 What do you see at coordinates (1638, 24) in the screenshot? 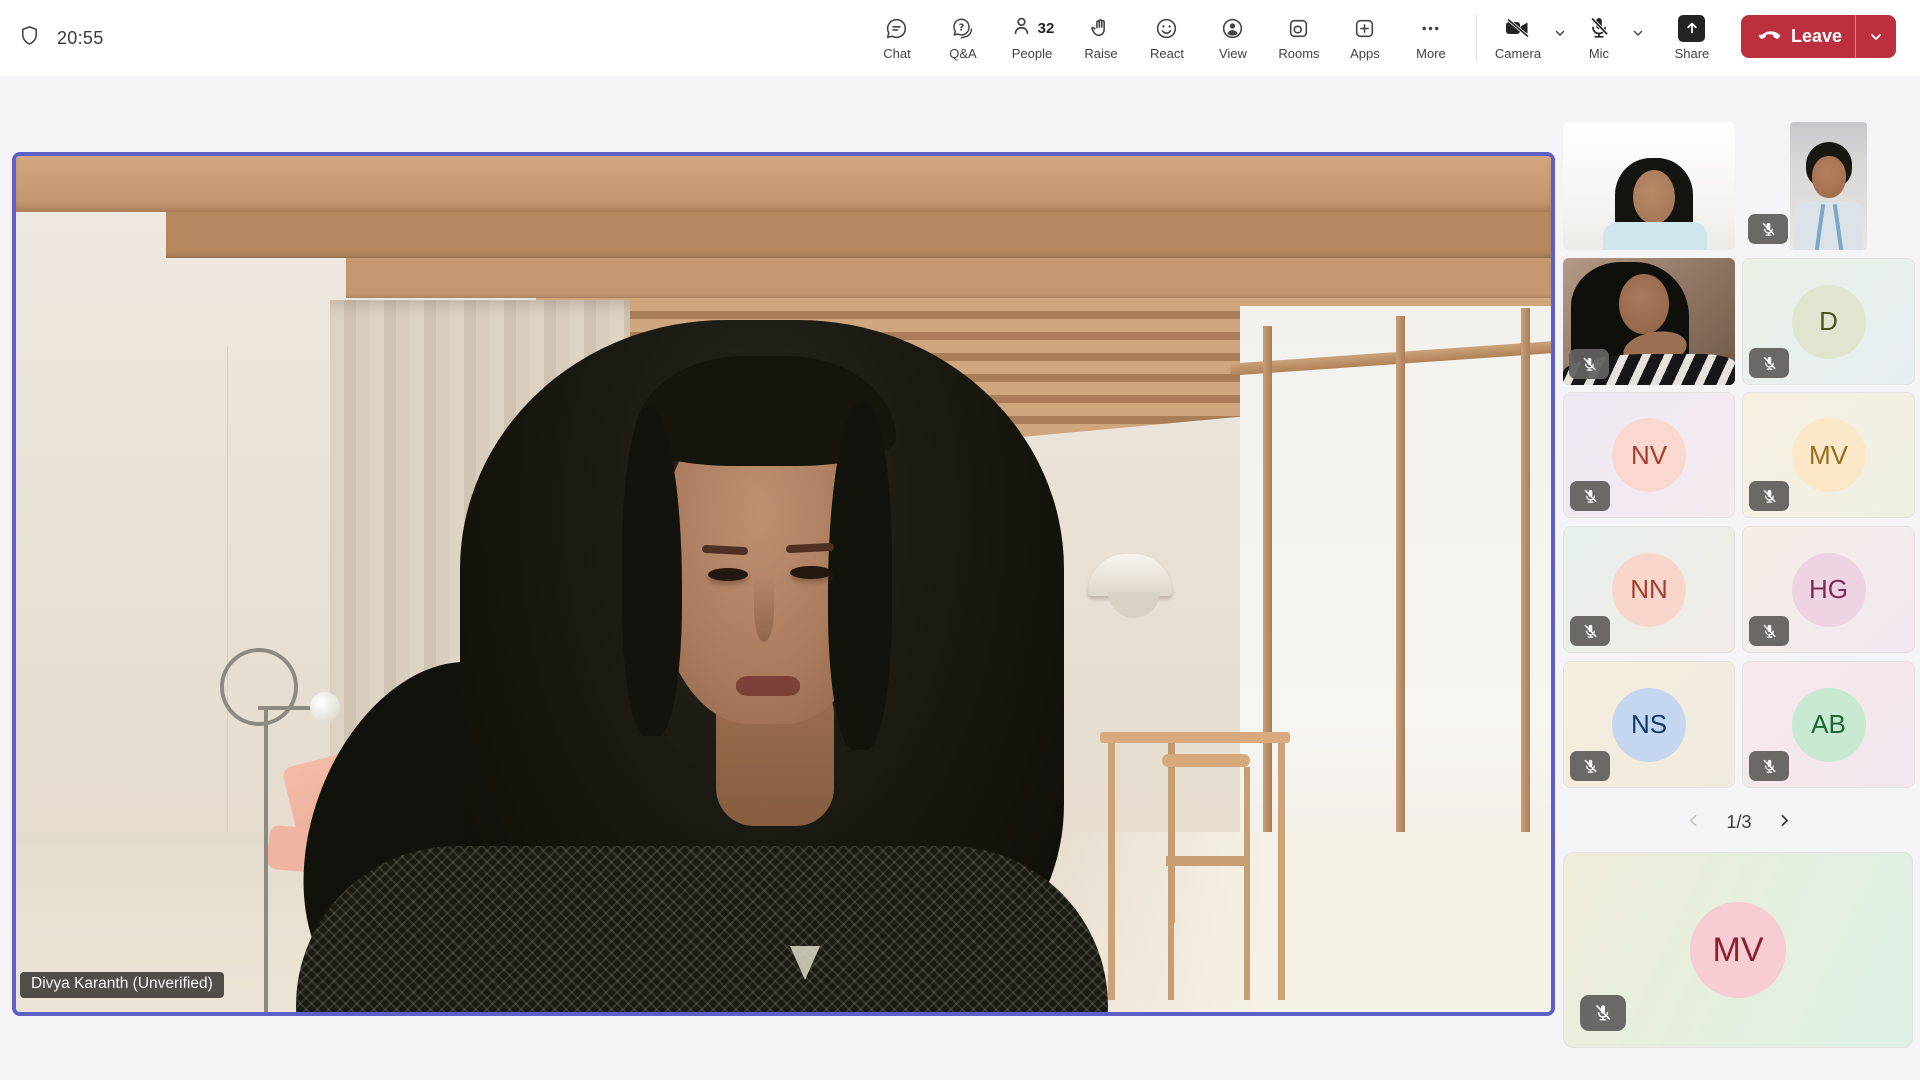
I see `mic-options-chevron` at bounding box center [1638, 24].